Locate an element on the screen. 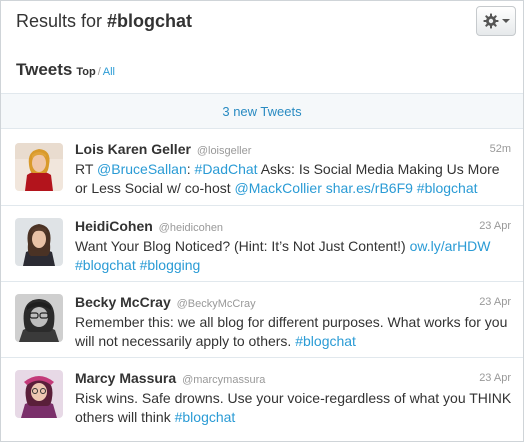 The image size is (524, 442). tweet-link: shar.es/rB6F9 is located at coordinates (369, 188).